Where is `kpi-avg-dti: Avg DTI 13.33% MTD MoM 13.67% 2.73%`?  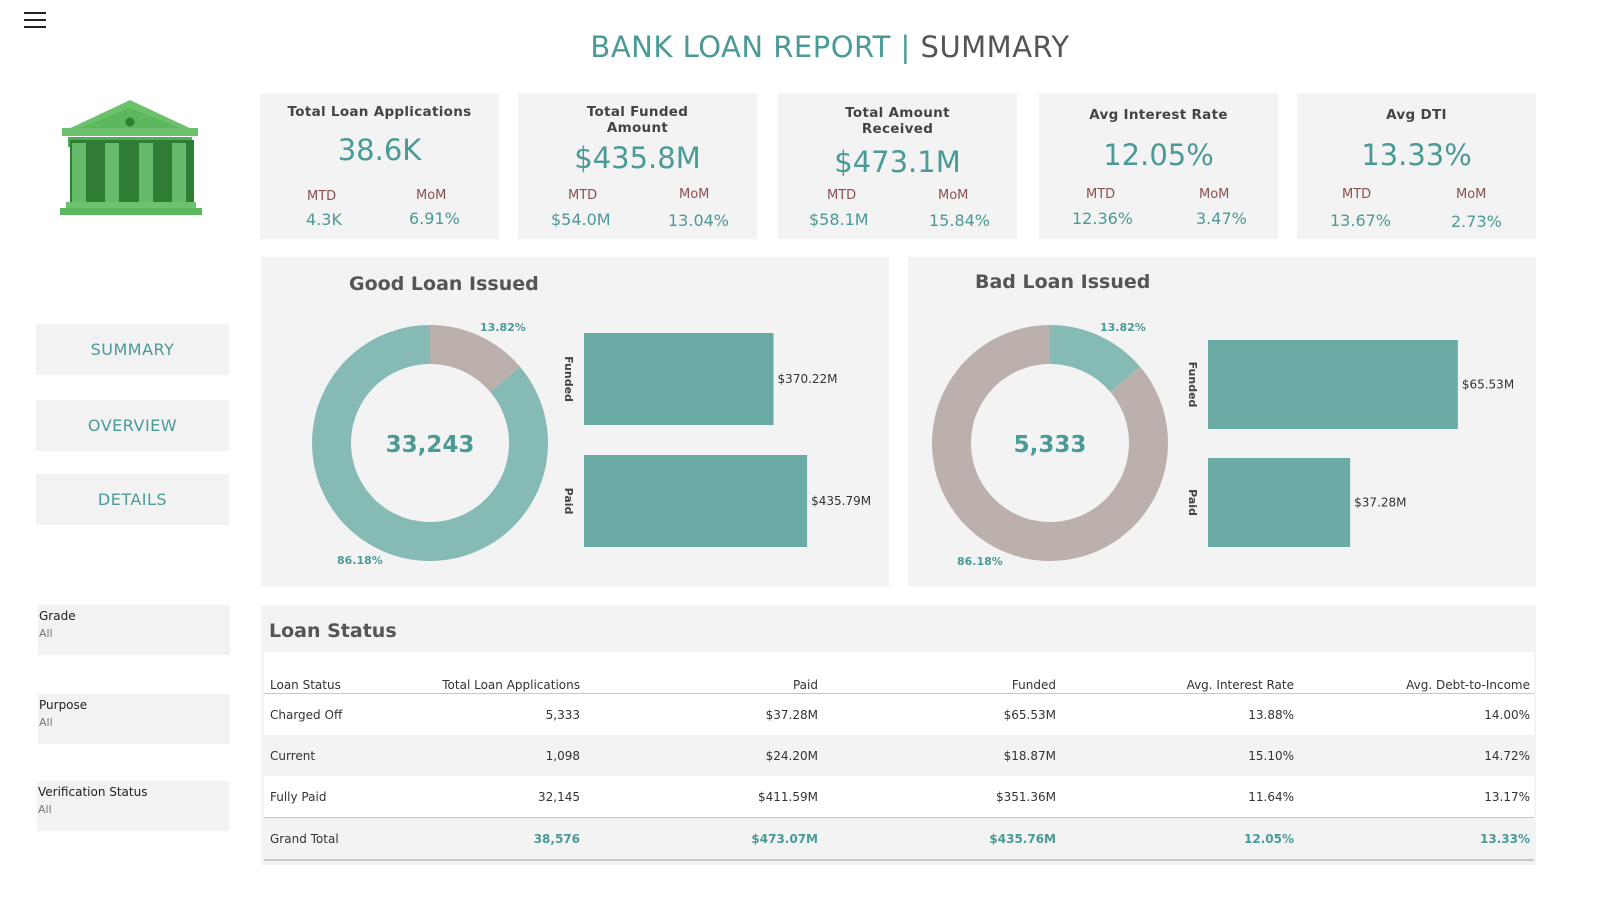
kpi-avg-dti: Avg DTI 13.33% MTD MoM 13.67% 2.73% is located at coordinates (1416, 166).